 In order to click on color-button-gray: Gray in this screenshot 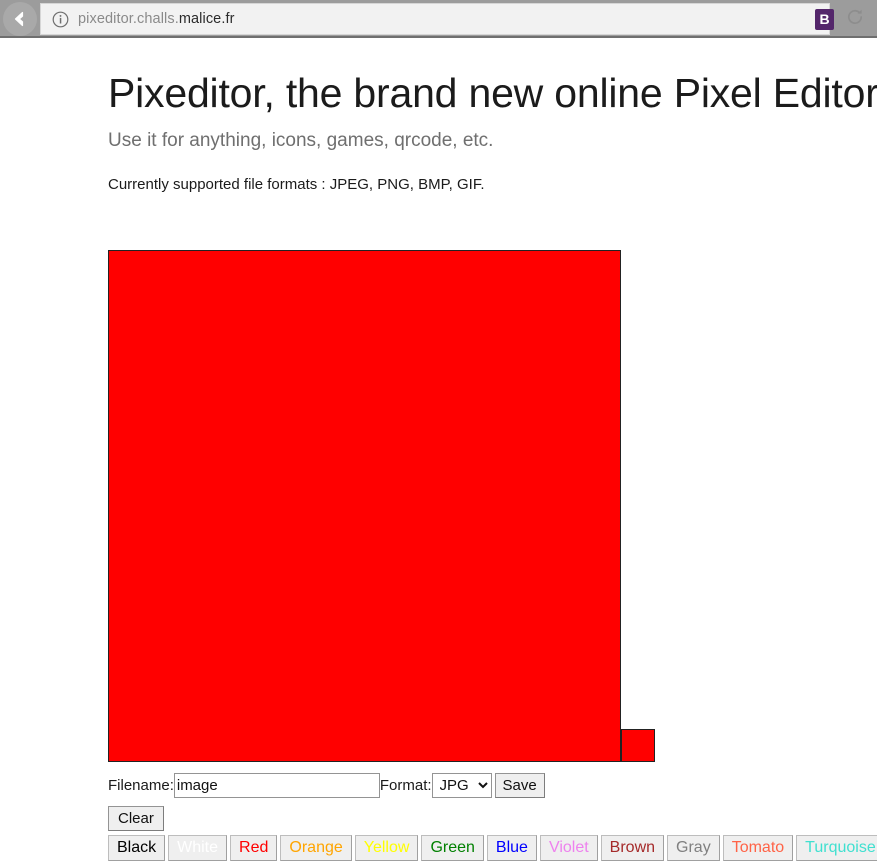, I will do `click(693, 848)`.